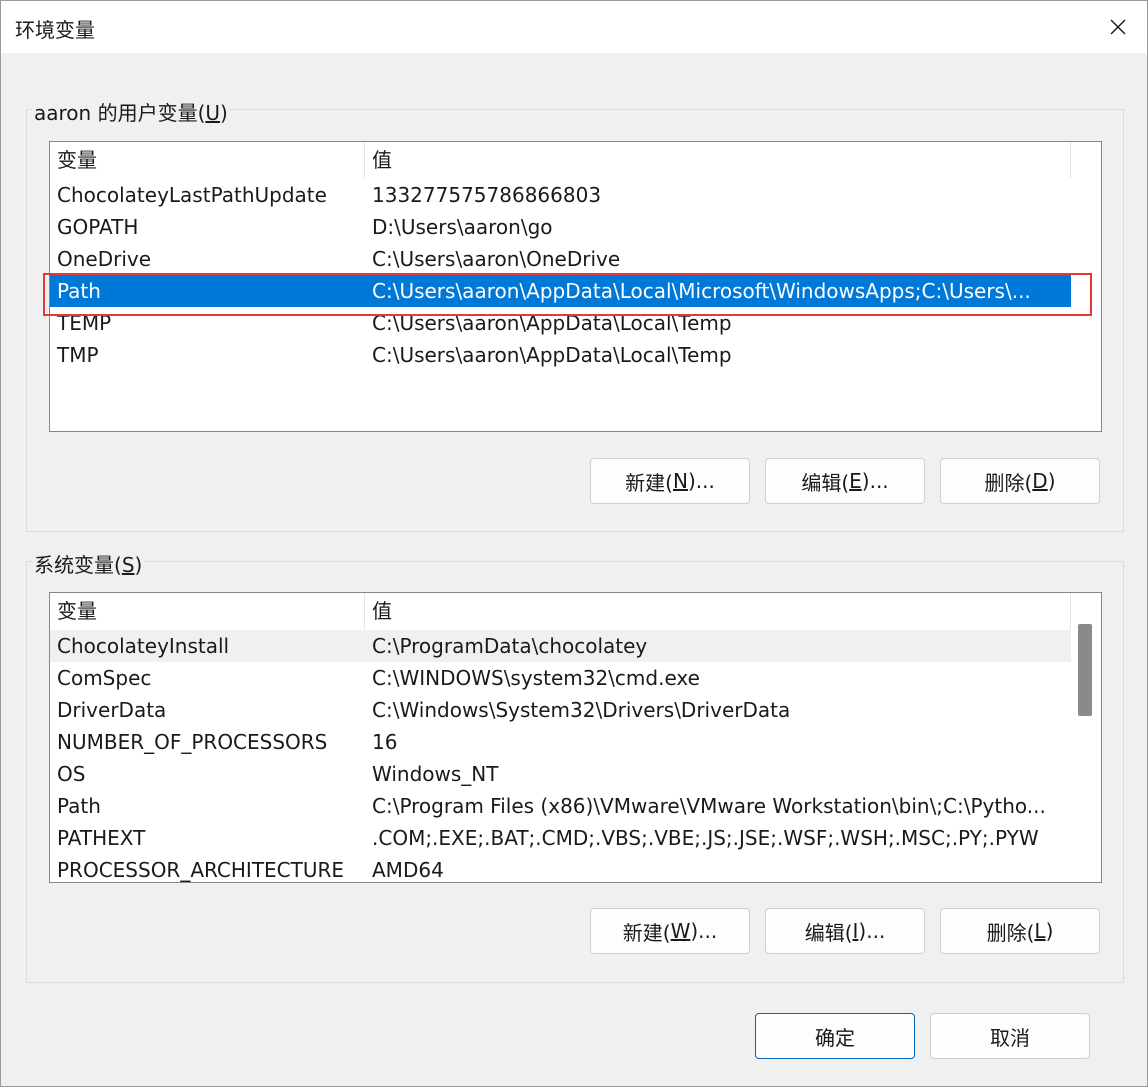  I want to click on table-row: ComSpec C:\WINDOWS\system32\cmd.exe, so click(560, 678).